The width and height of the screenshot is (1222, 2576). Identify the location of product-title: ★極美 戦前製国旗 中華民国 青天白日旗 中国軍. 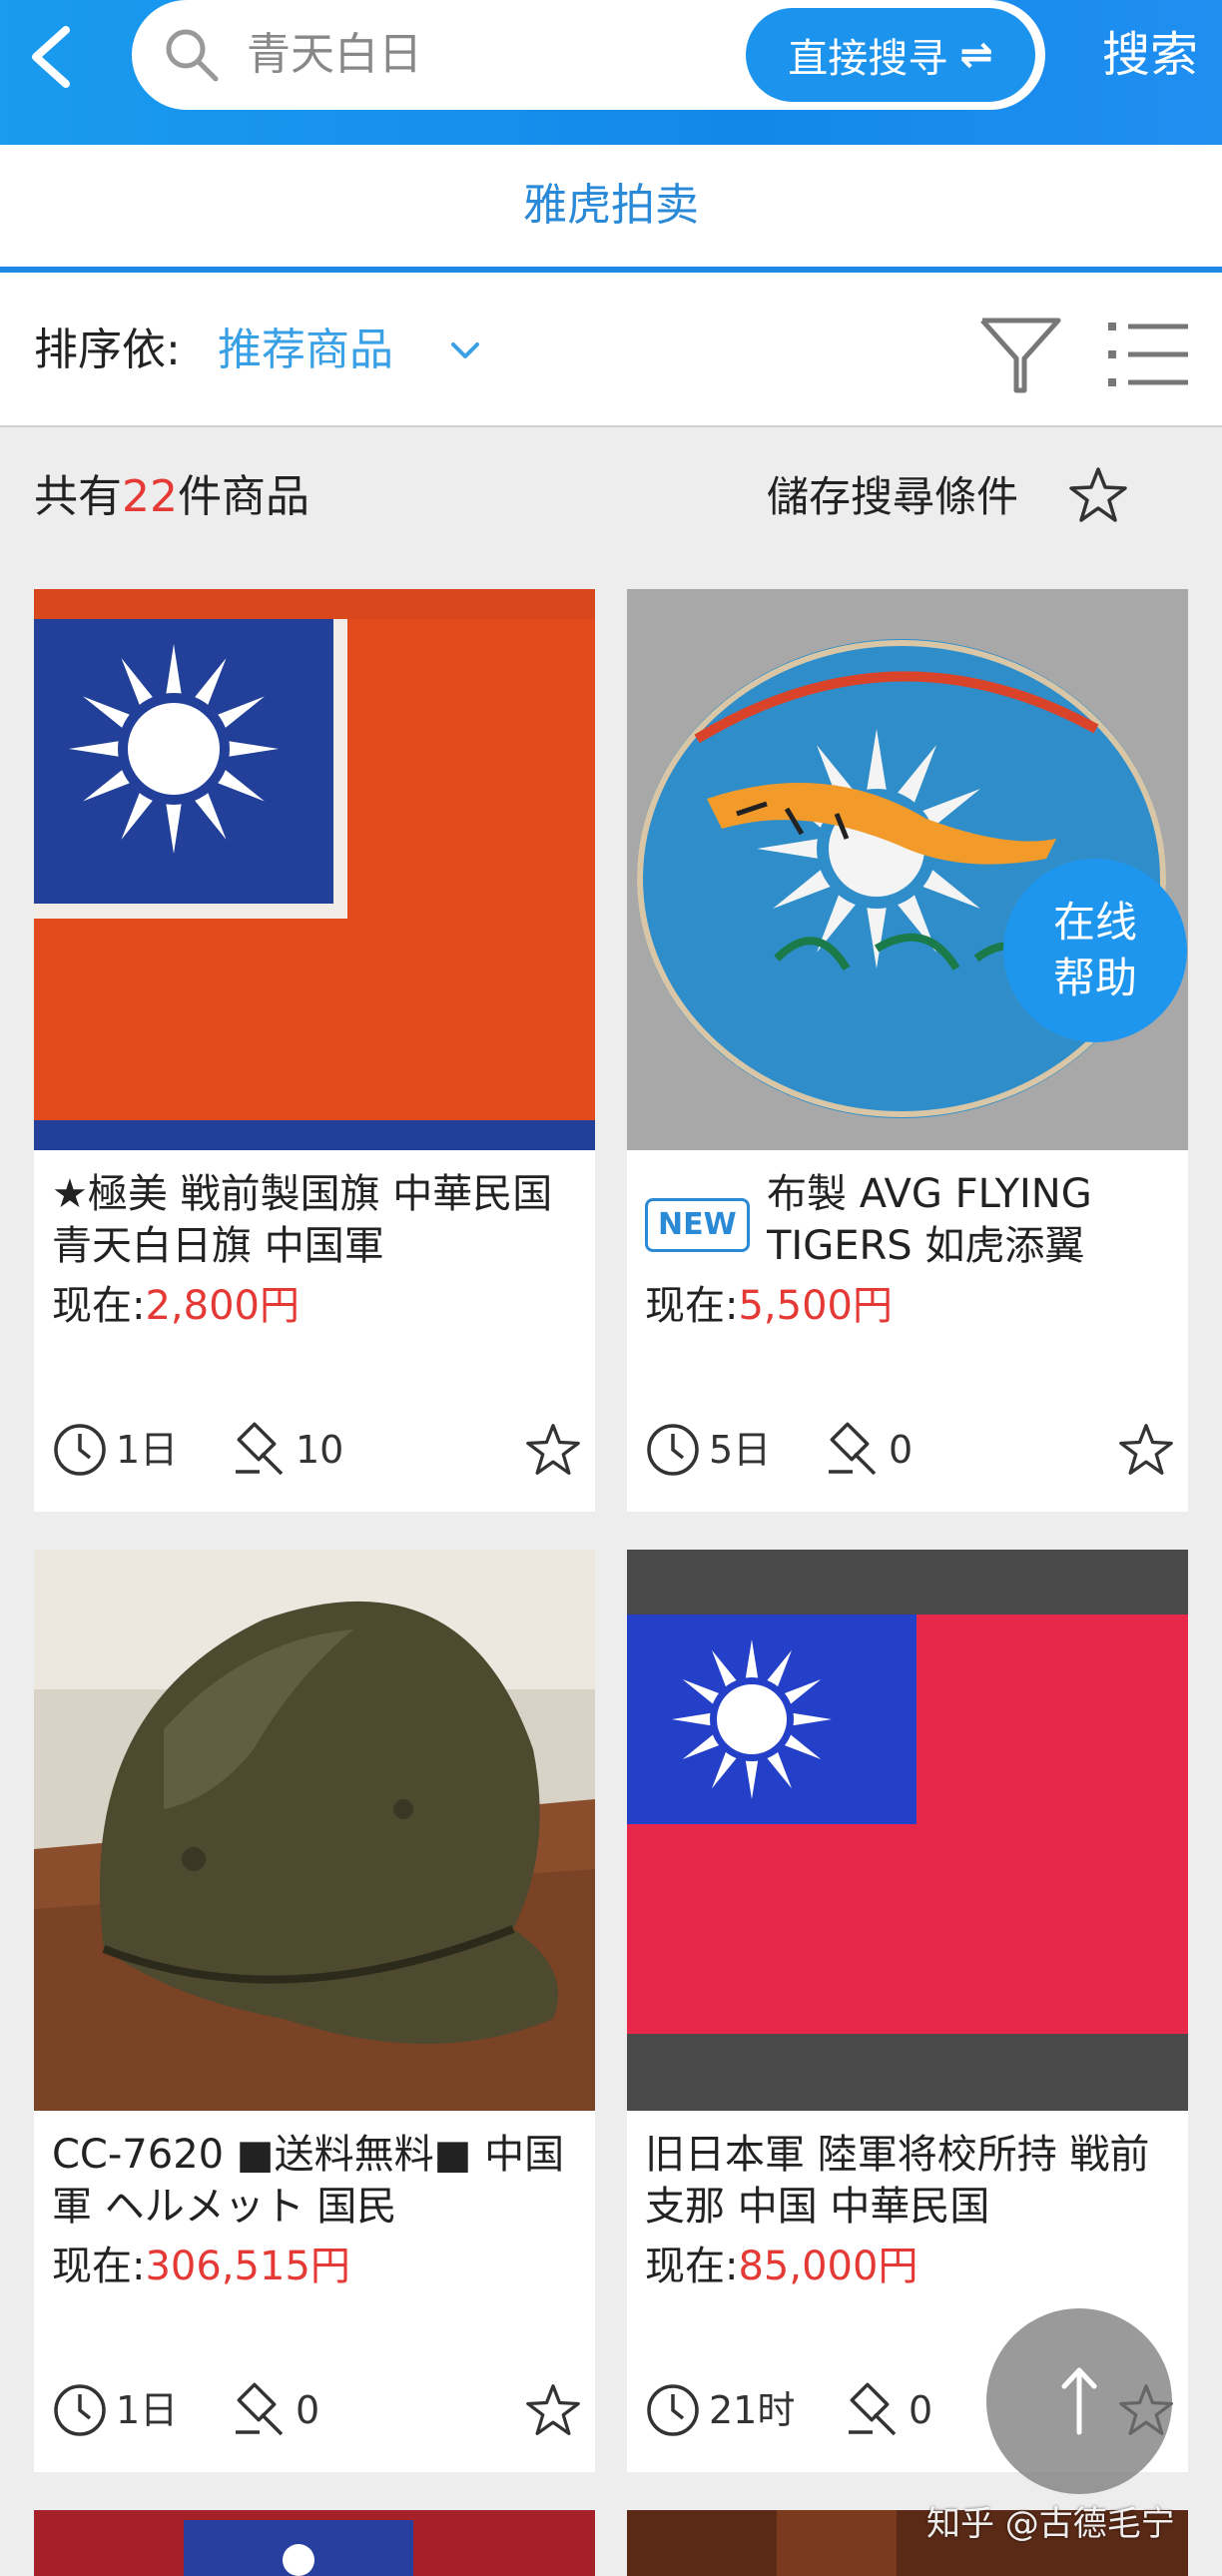
(317, 1220).